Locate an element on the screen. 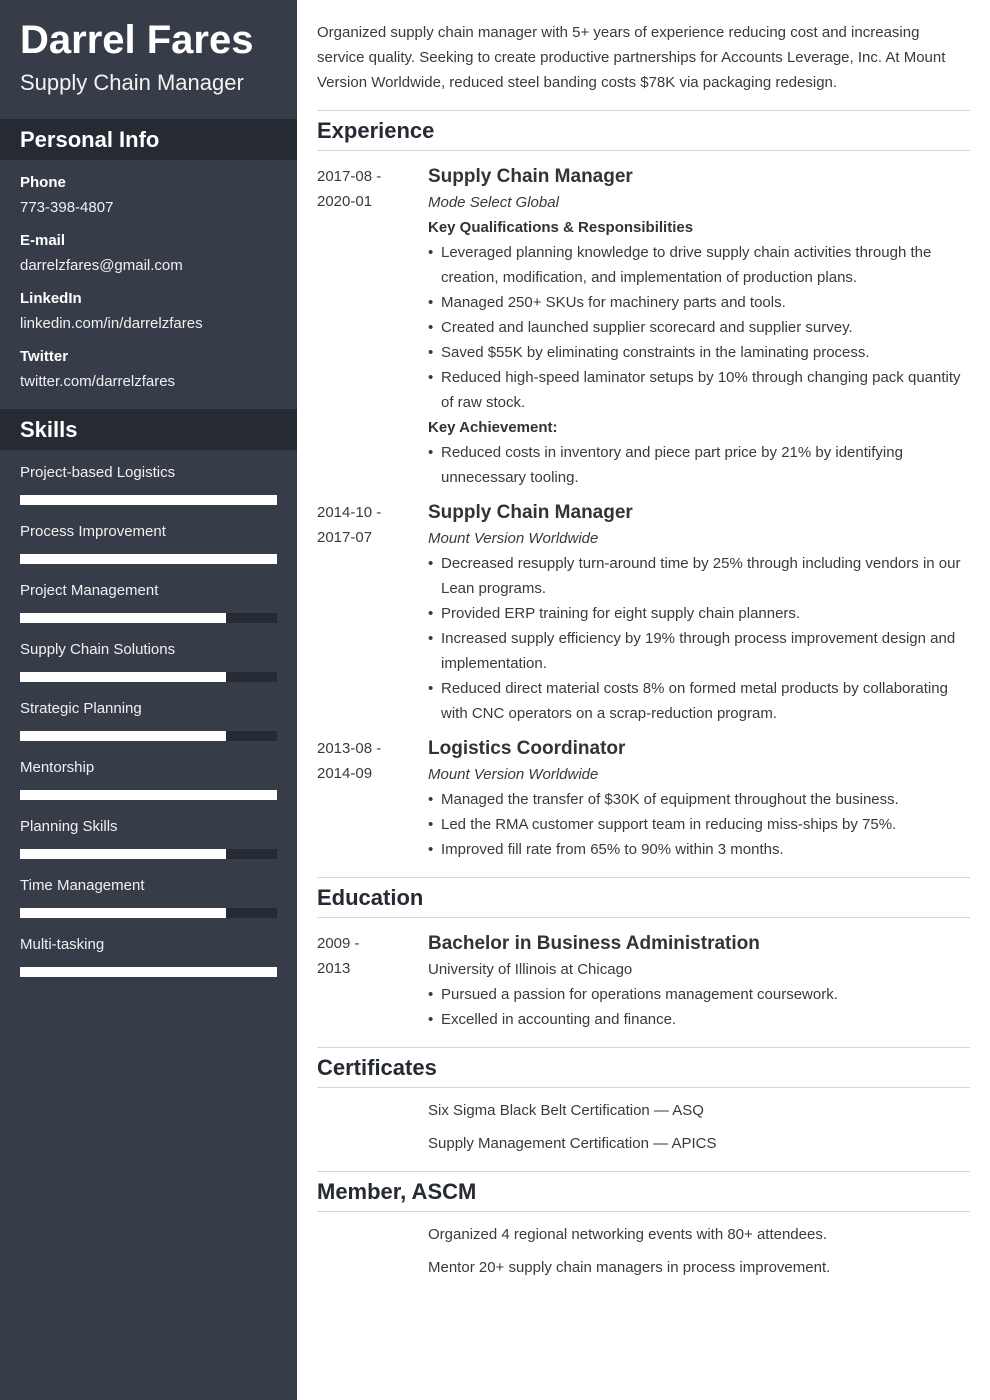  skill-name: Project Management is located at coordinates (89, 590).